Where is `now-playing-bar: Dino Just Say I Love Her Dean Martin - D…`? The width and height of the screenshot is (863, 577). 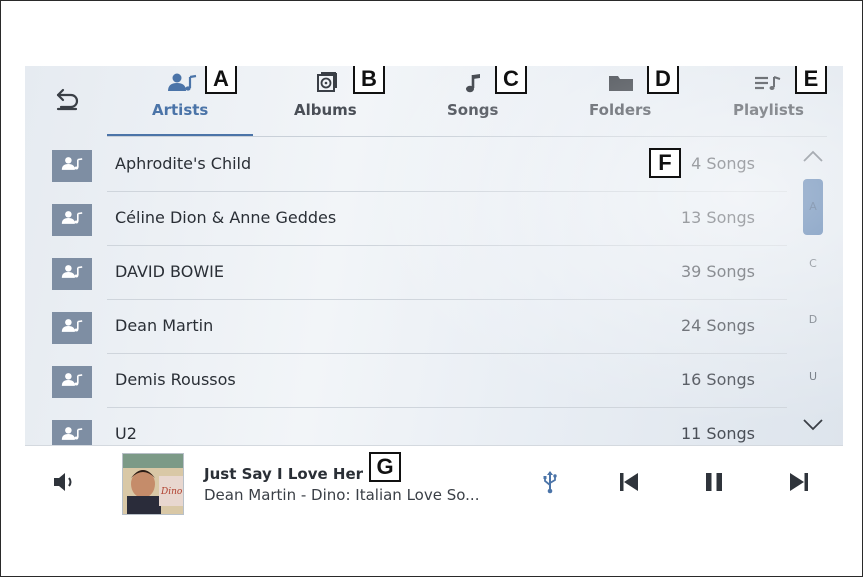 now-playing-bar: Dino Just Say I Love Her Dean Martin - D… is located at coordinates (434, 483).